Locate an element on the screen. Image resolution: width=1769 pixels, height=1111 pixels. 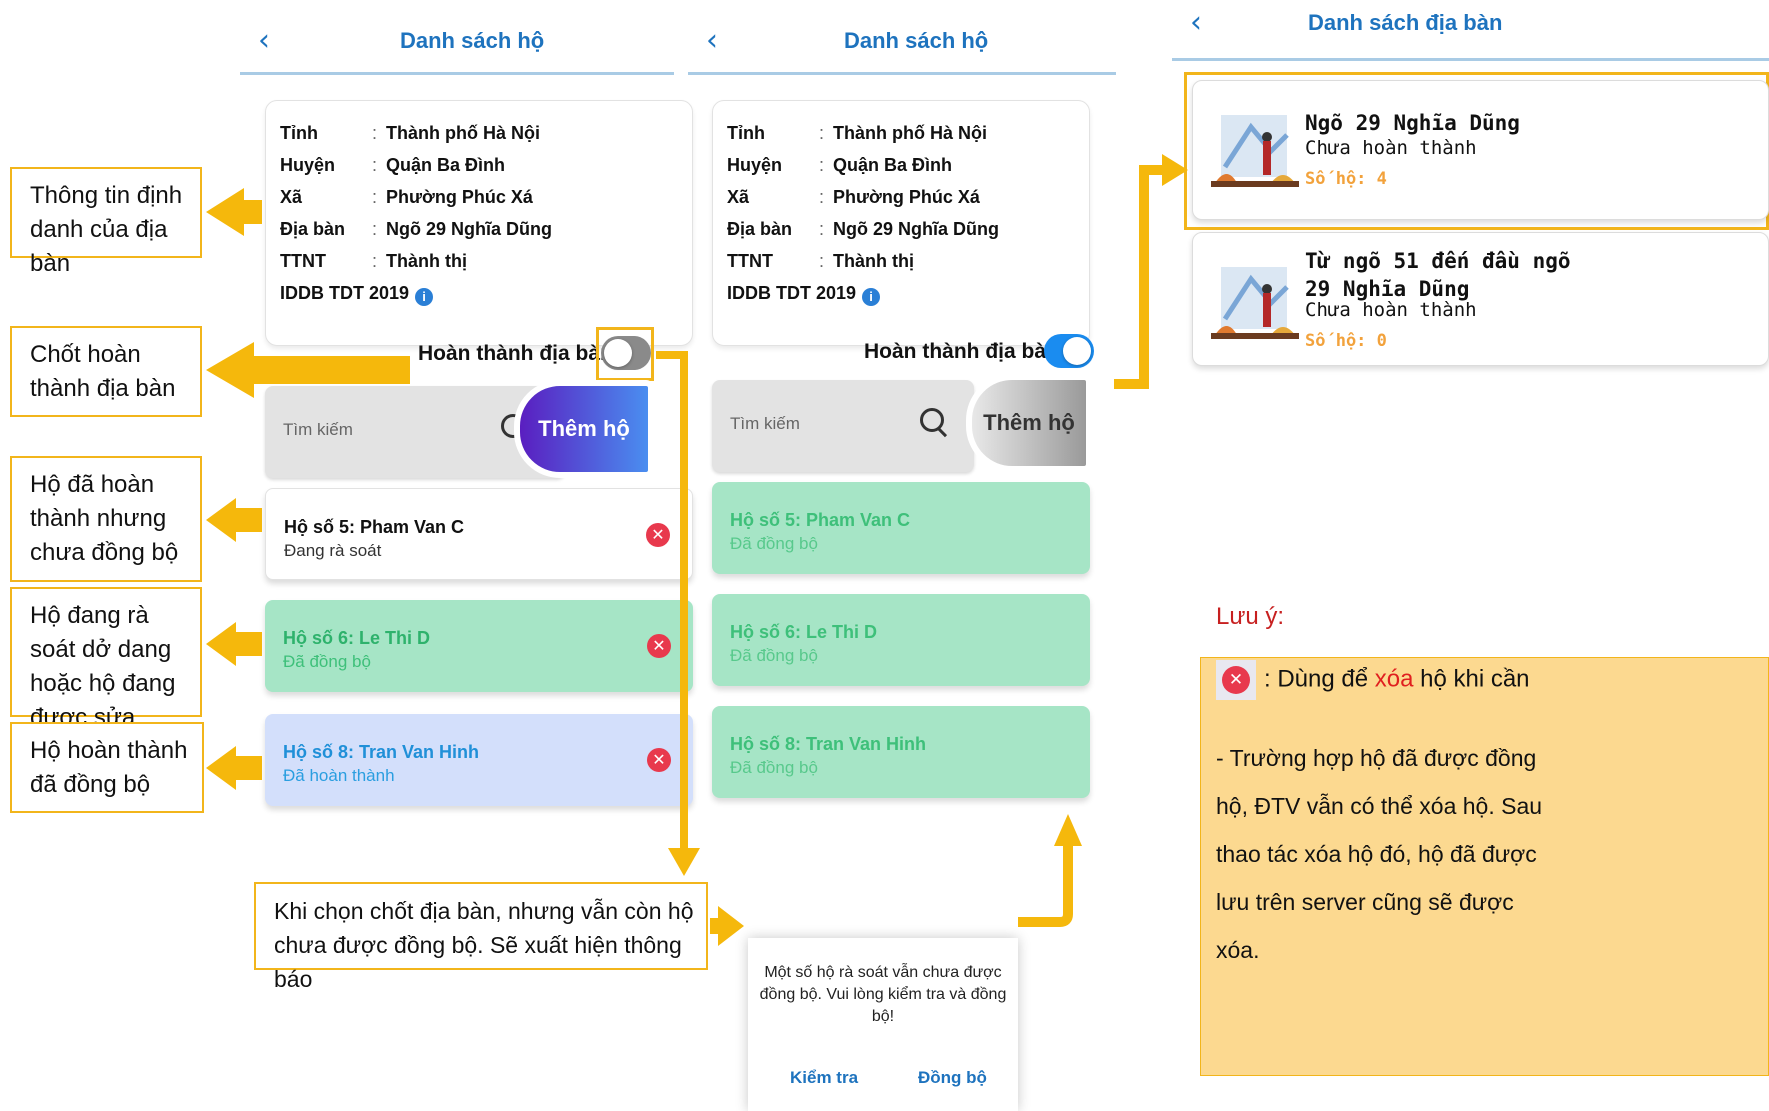
delete-icon: ✕ is located at coordinates (1236, 680).